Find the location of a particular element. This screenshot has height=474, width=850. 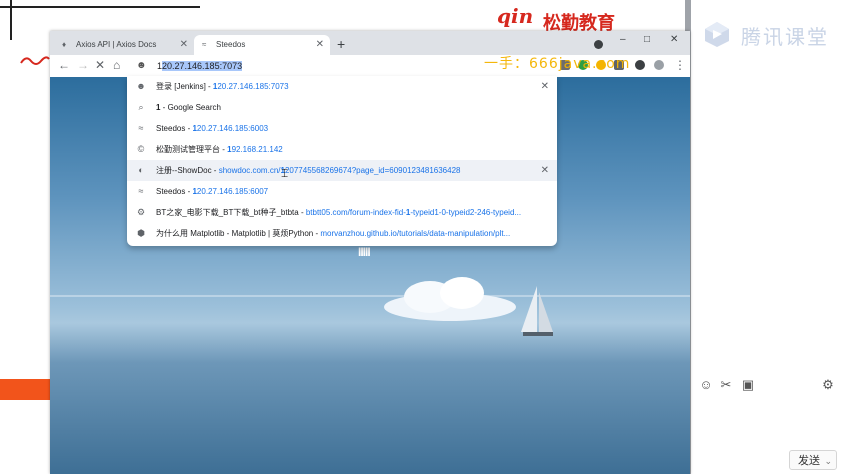

suggestion-url: 120.27.146.185:6007 is located at coordinates (230, 191).